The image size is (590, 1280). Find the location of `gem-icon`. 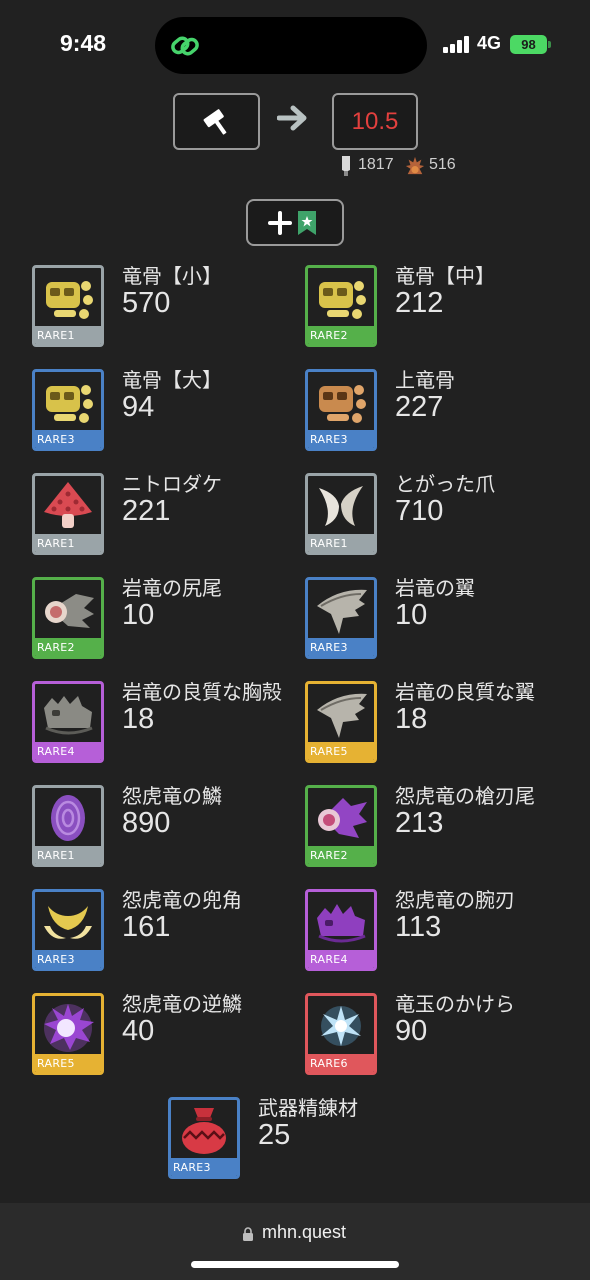

gem-icon is located at coordinates (69, 1028).